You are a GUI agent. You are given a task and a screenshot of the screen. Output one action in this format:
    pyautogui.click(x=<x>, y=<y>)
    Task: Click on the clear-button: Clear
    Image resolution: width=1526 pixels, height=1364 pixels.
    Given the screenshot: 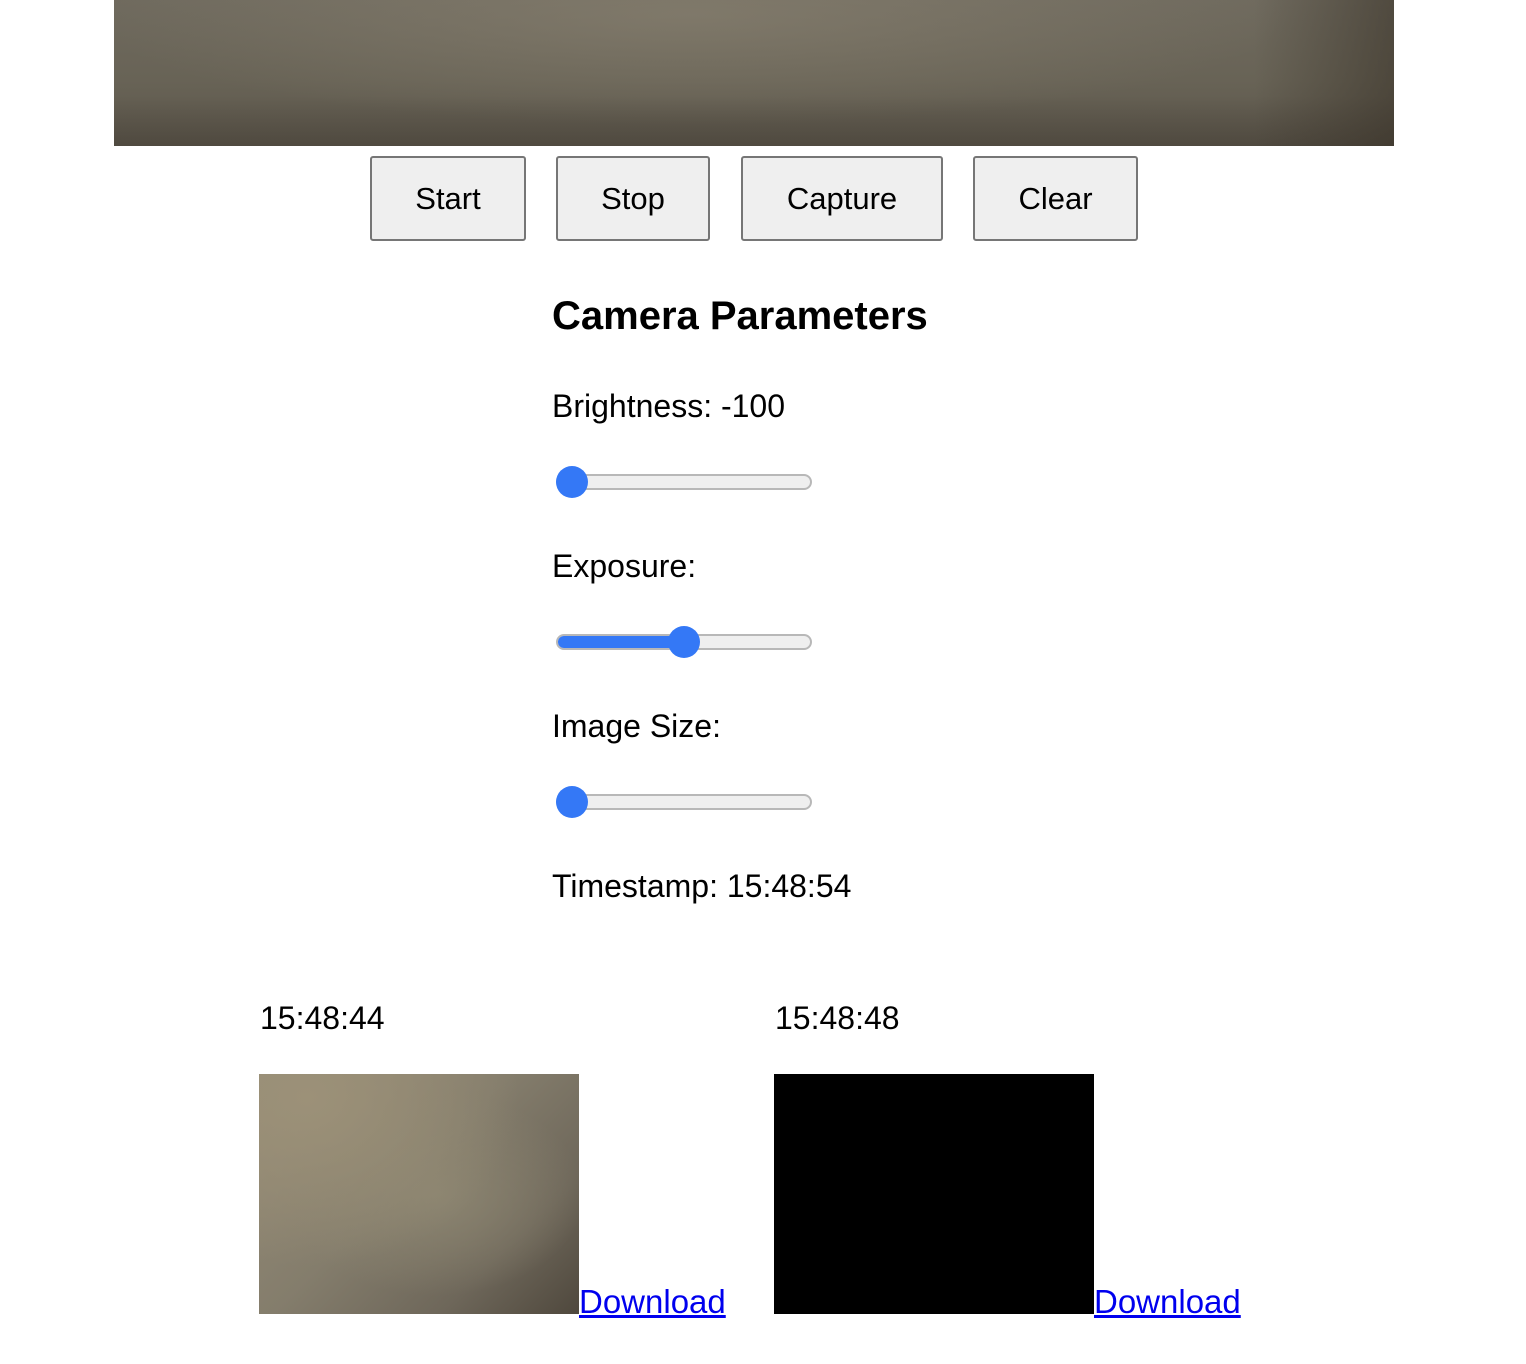 What is the action you would take?
    pyautogui.click(x=1055, y=198)
    